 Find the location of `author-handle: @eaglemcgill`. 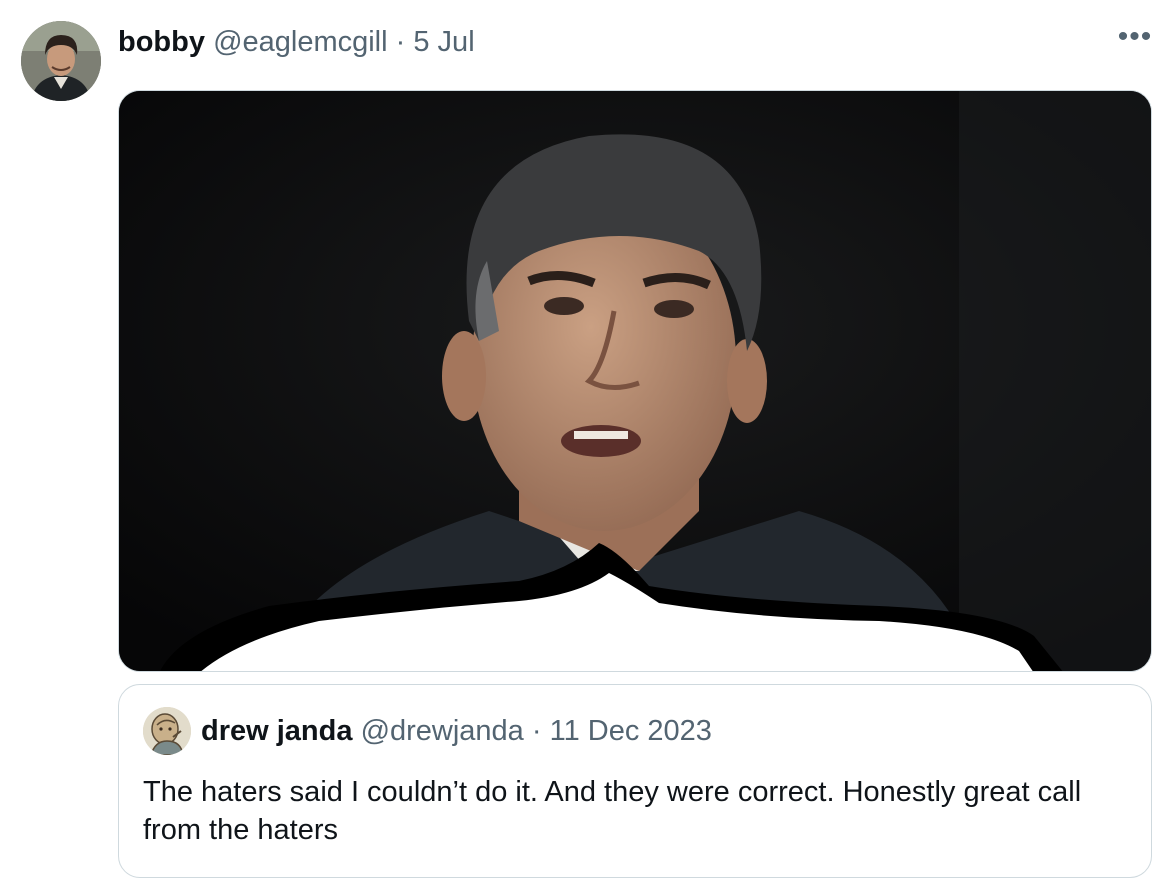

author-handle: @eaglemcgill is located at coordinates (300, 42).